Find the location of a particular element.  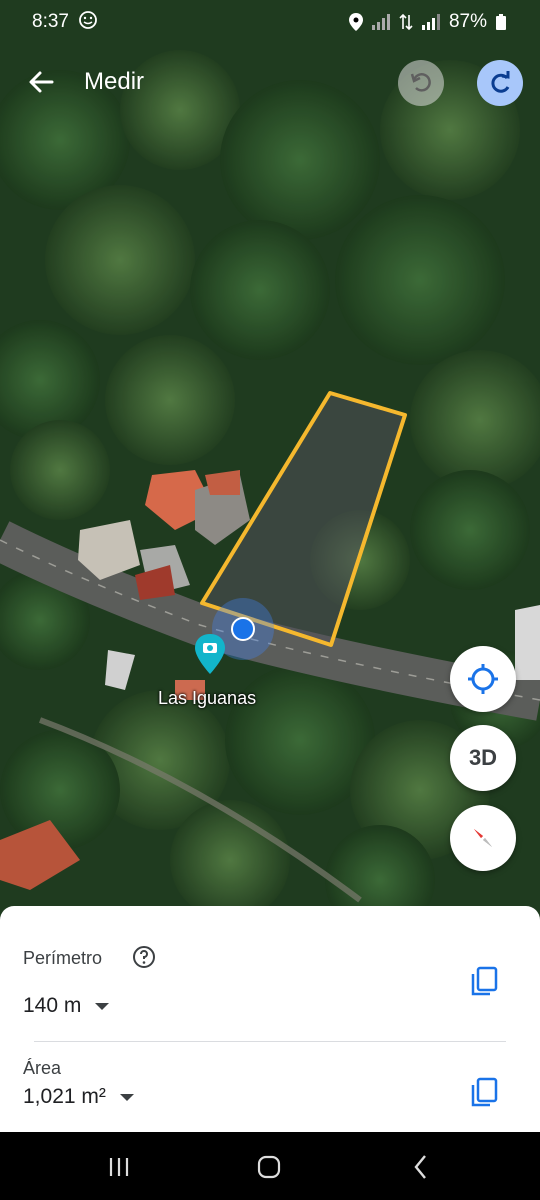

system-nav-bar is located at coordinates (270, 1166).